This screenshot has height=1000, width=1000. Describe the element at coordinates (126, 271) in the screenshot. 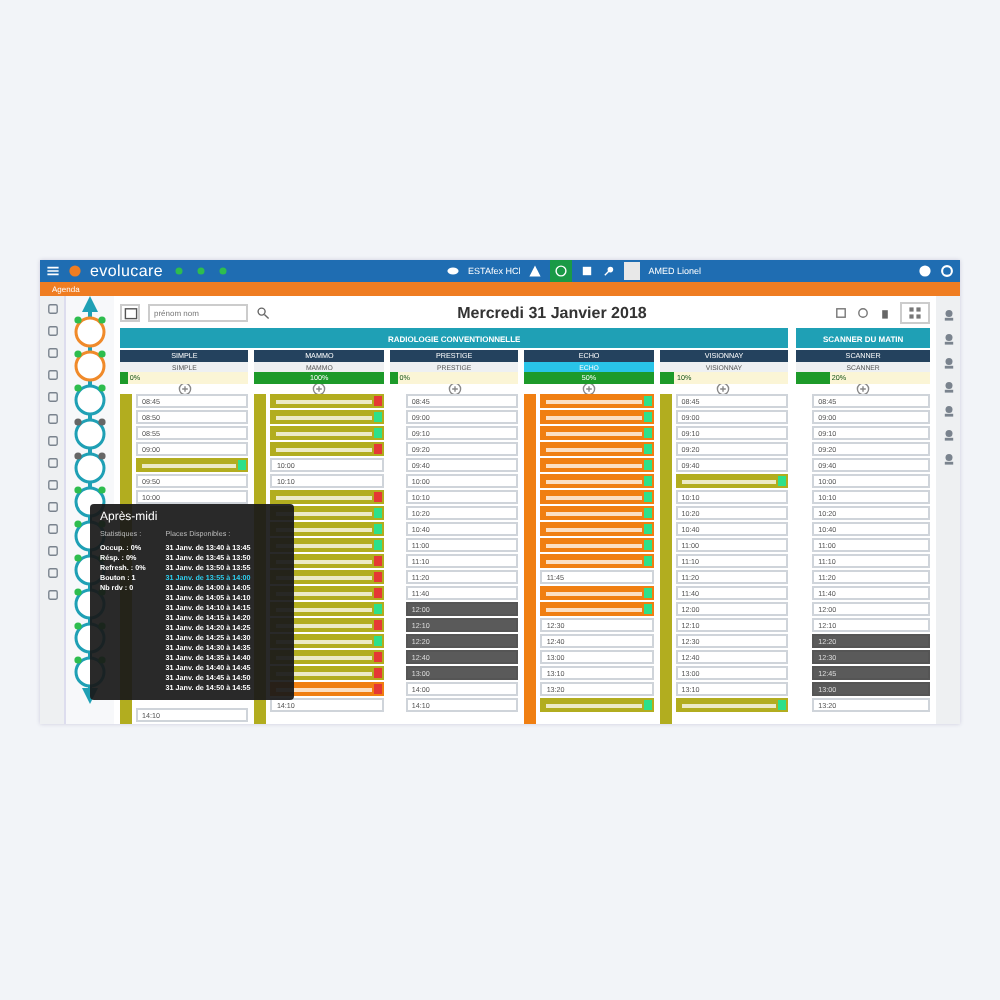

I see `app-logo: evolucare` at that location.